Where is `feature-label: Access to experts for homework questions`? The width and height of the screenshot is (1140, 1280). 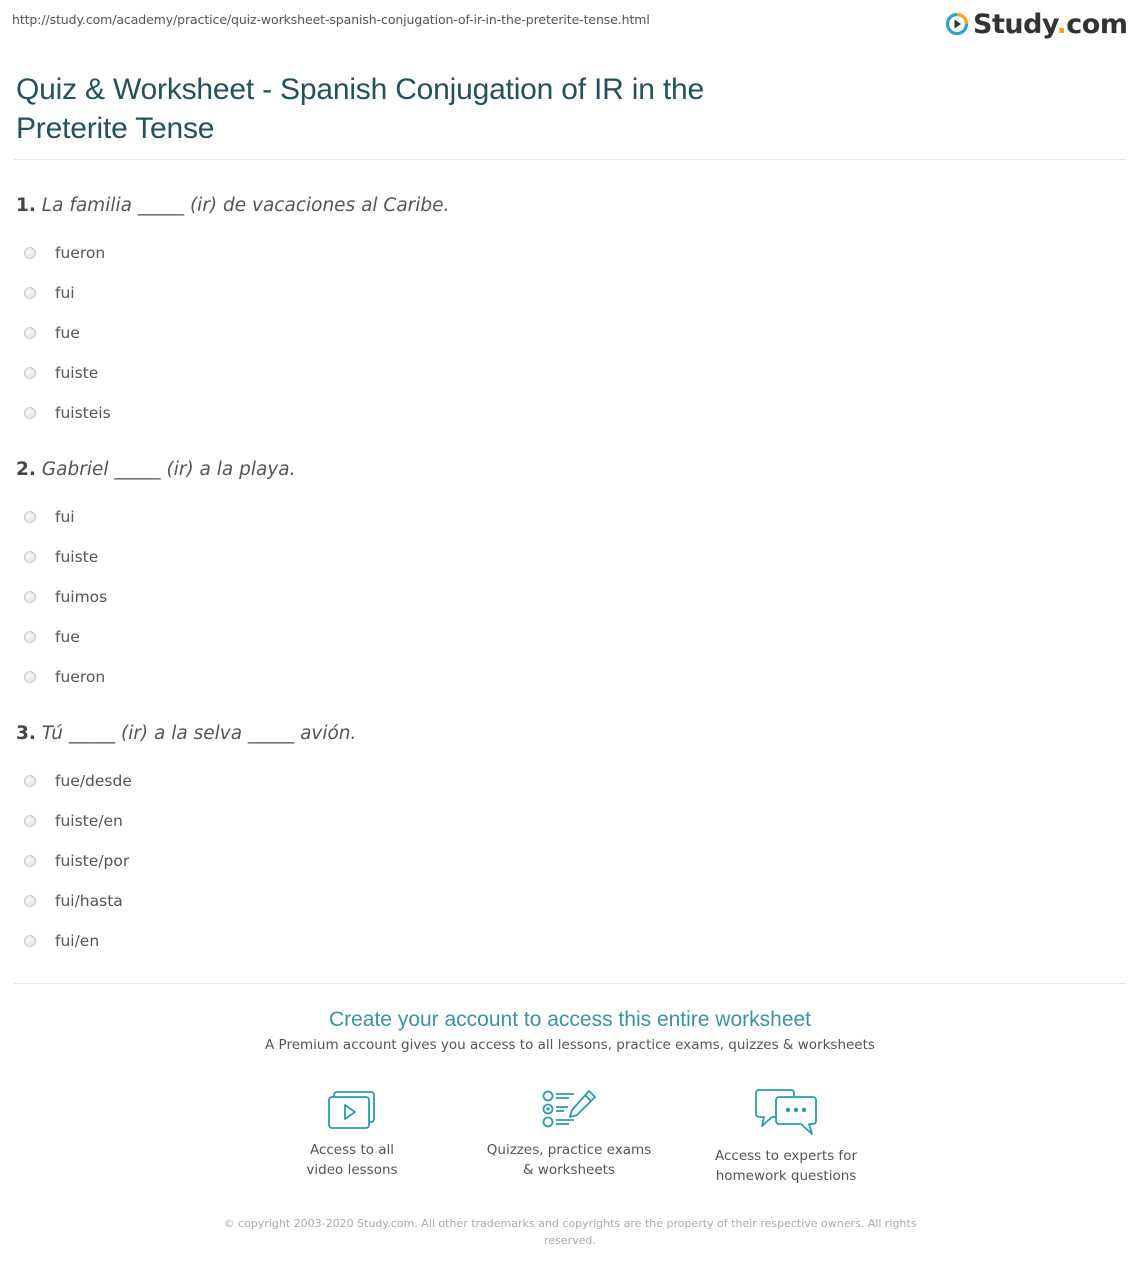
feature-label: Access to experts for homework questions is located at coordinates (785, 1166).